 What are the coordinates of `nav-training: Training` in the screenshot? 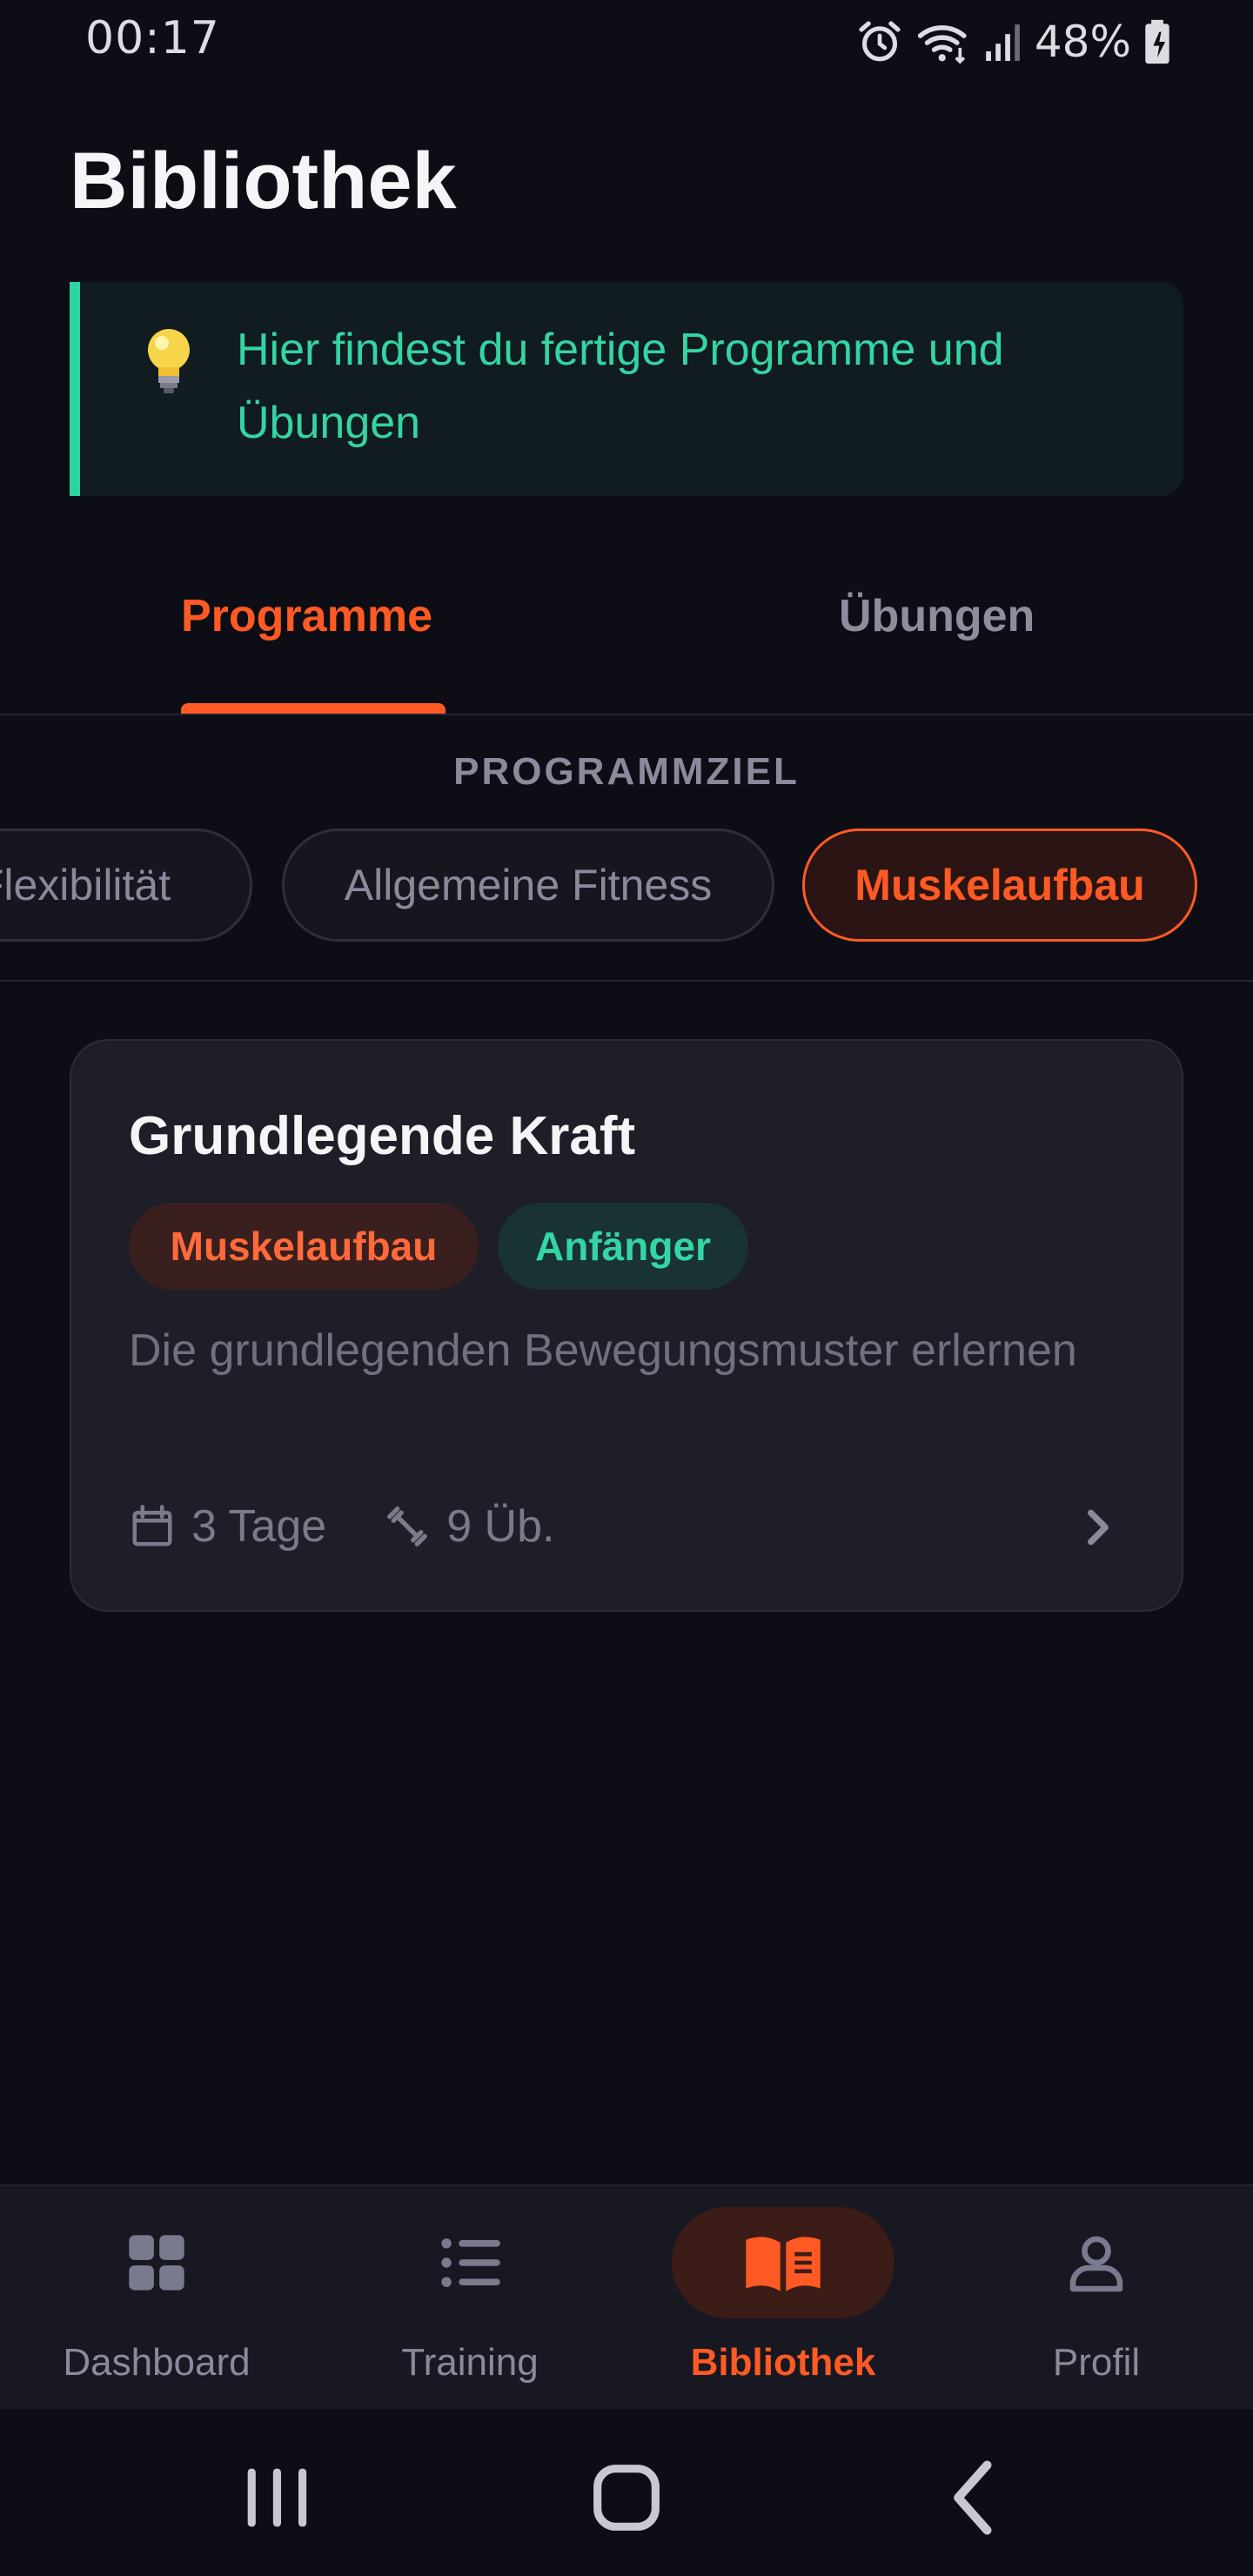 It's located at (470, 2298).